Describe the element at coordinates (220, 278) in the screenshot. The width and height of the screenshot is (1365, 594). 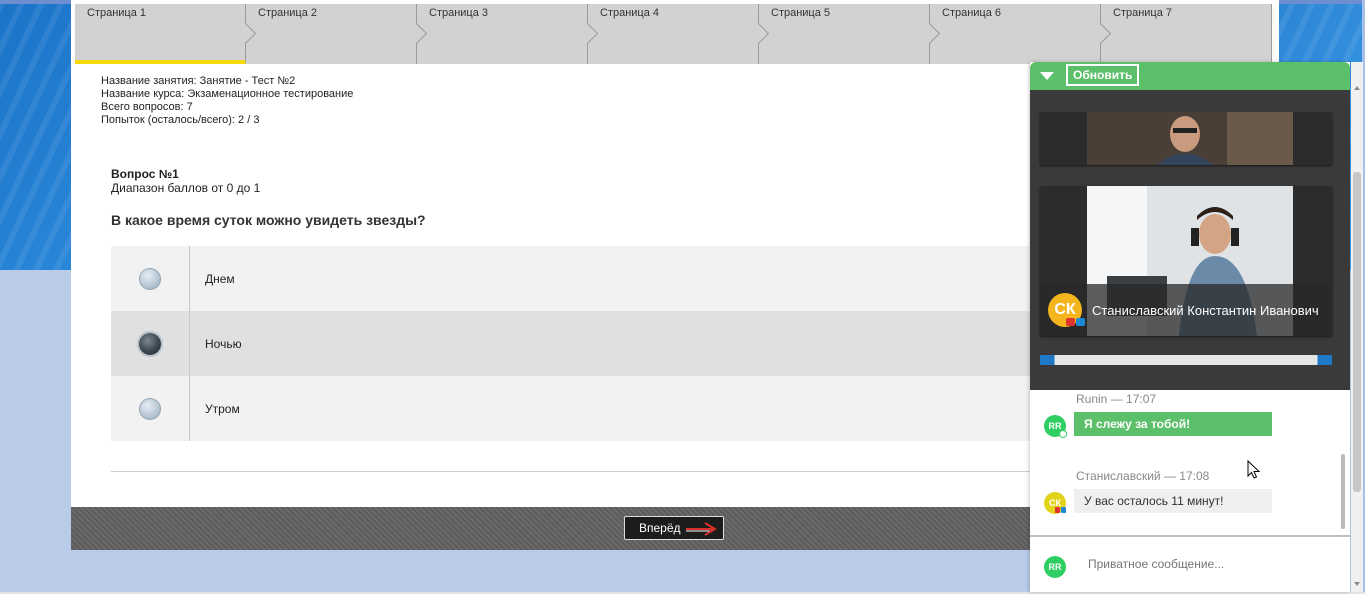
I see `answer-label: Днем` at that location.